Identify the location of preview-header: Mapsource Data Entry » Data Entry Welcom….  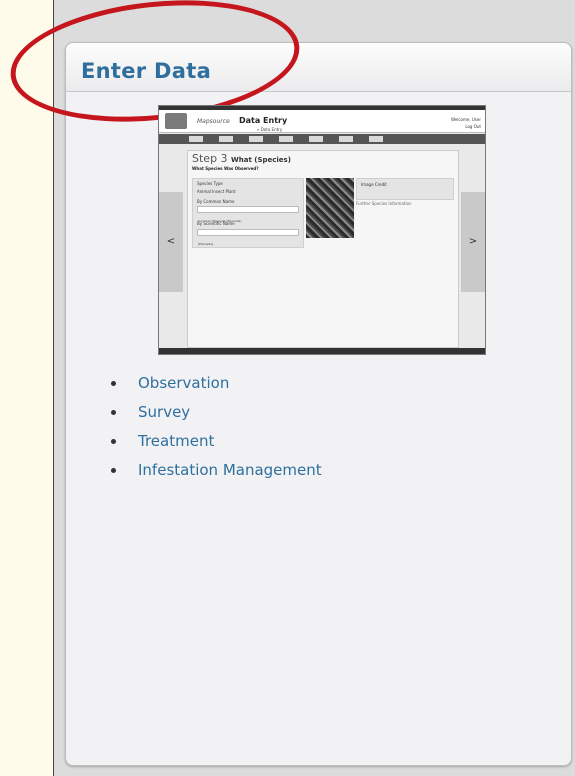
(322, 121).